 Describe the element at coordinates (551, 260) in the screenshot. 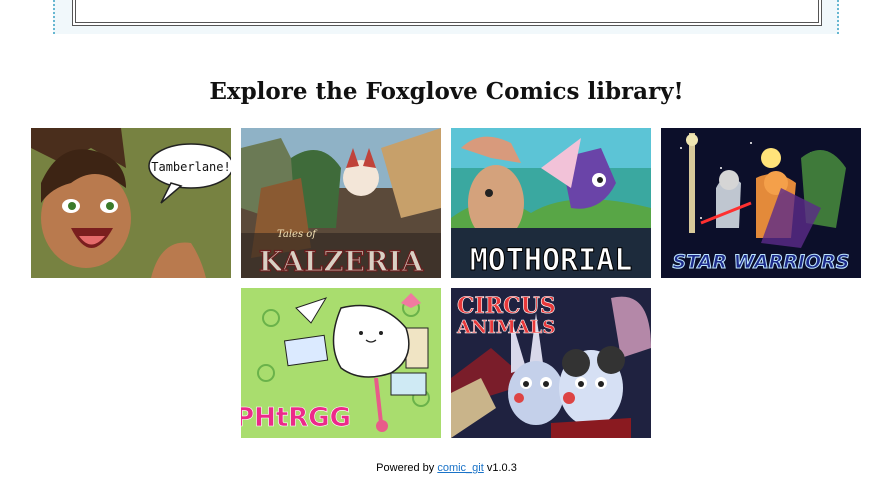

I see `mothorial-title: MOTHORIAL` at that location.